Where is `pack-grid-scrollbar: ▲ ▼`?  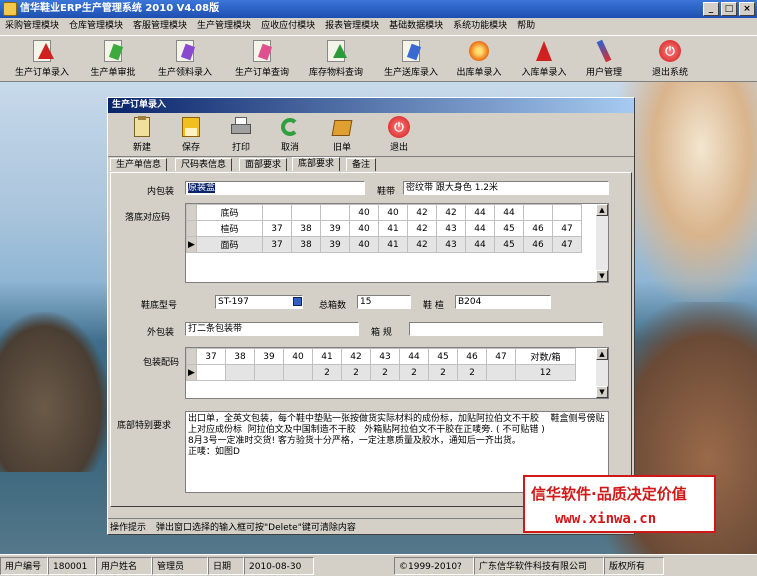
pack-grid-scrollbar: ▲ ▼ is located at coordinates (602, 373).